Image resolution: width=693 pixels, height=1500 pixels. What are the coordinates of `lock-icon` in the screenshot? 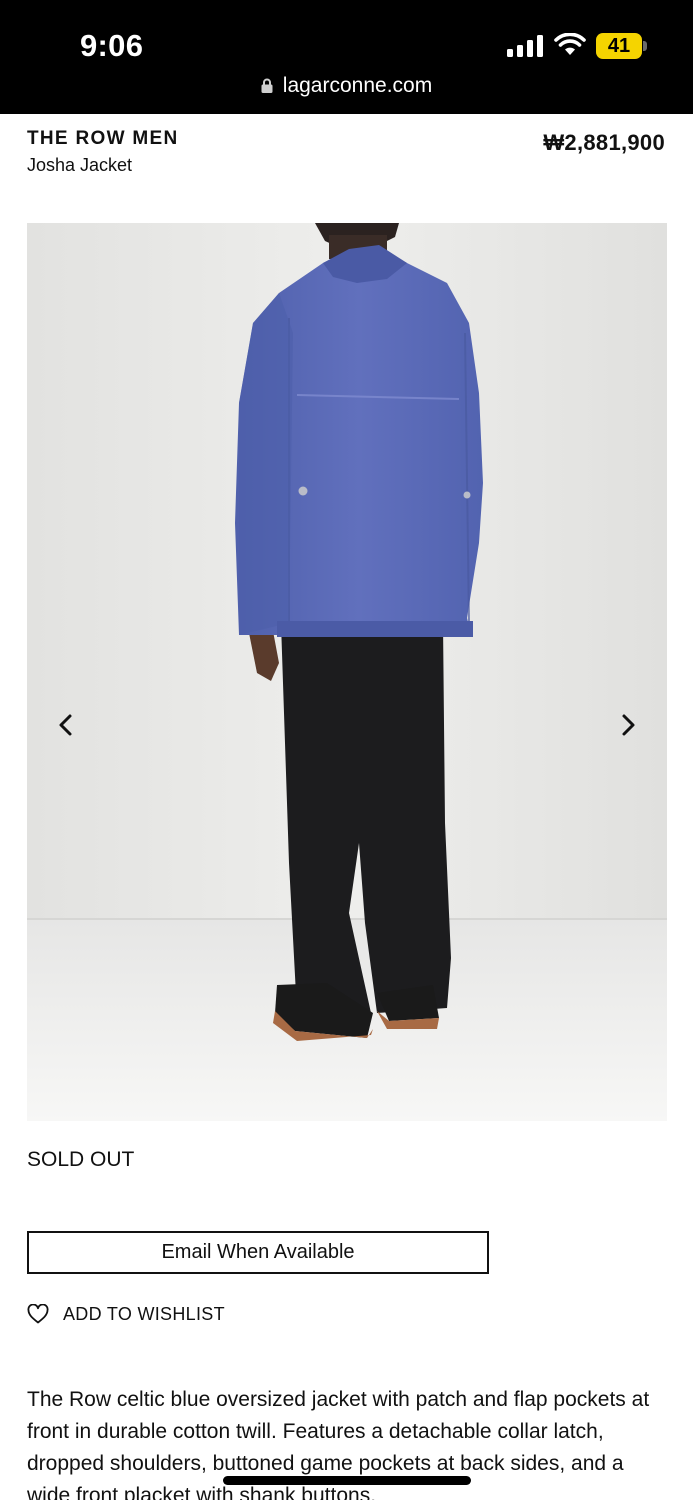 It's located at (267, 85).